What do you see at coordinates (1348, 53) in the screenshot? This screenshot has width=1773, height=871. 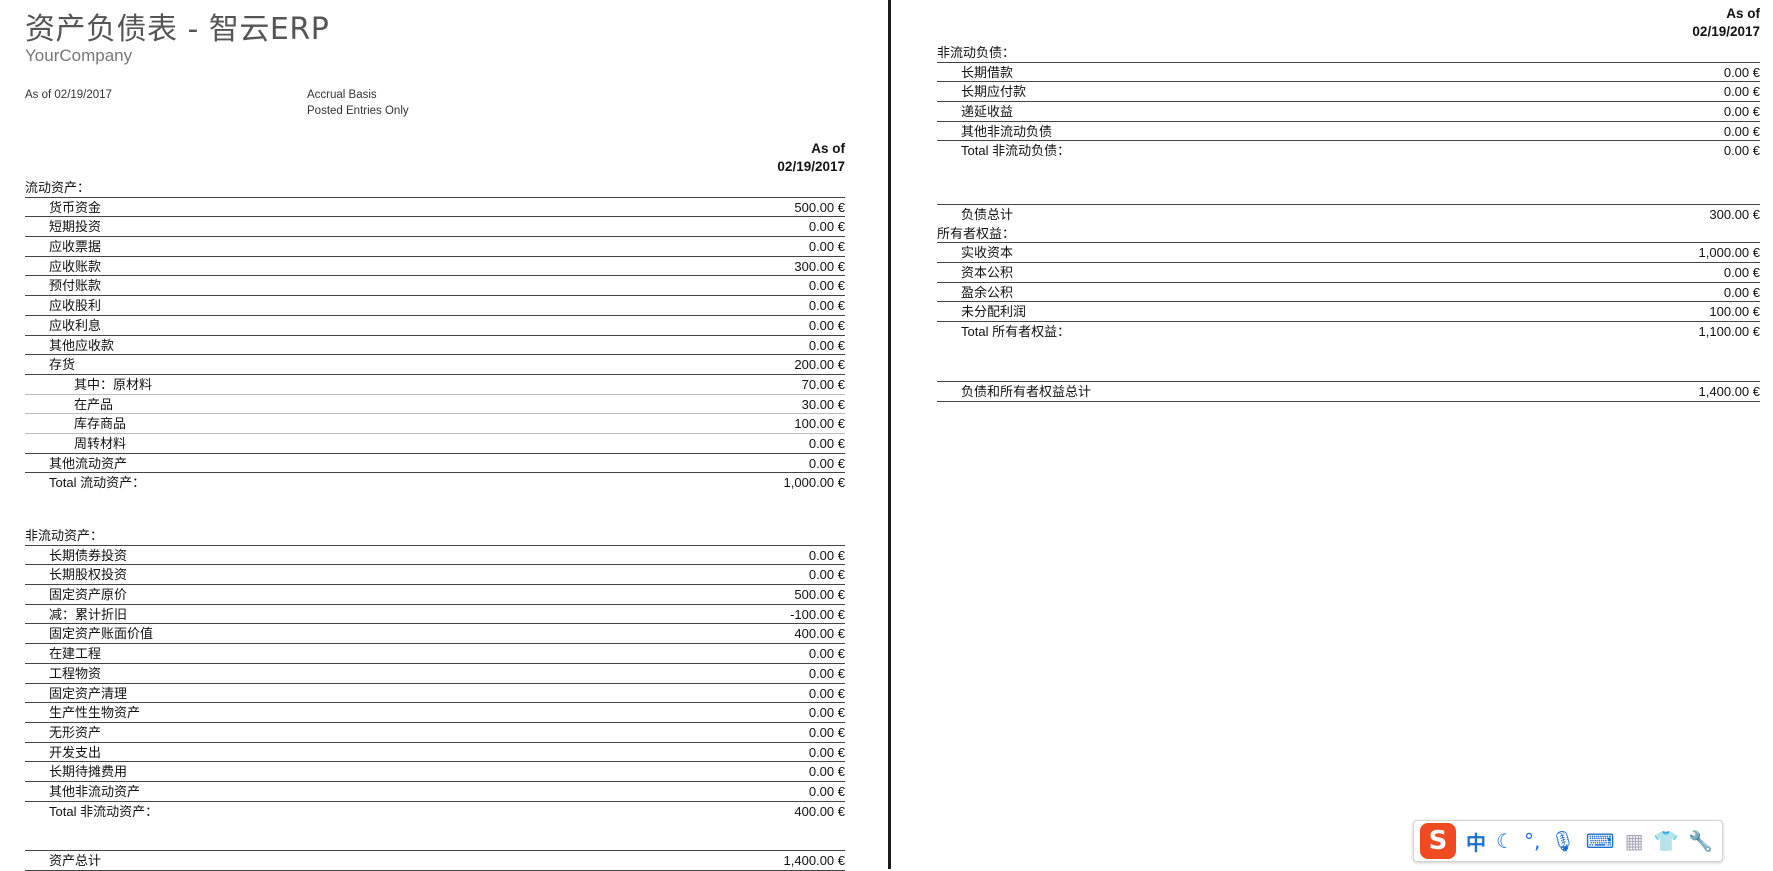 I see `section-heading-noncurrent-liabilities: 非流动负债：` at bounding box center [1348, 53].